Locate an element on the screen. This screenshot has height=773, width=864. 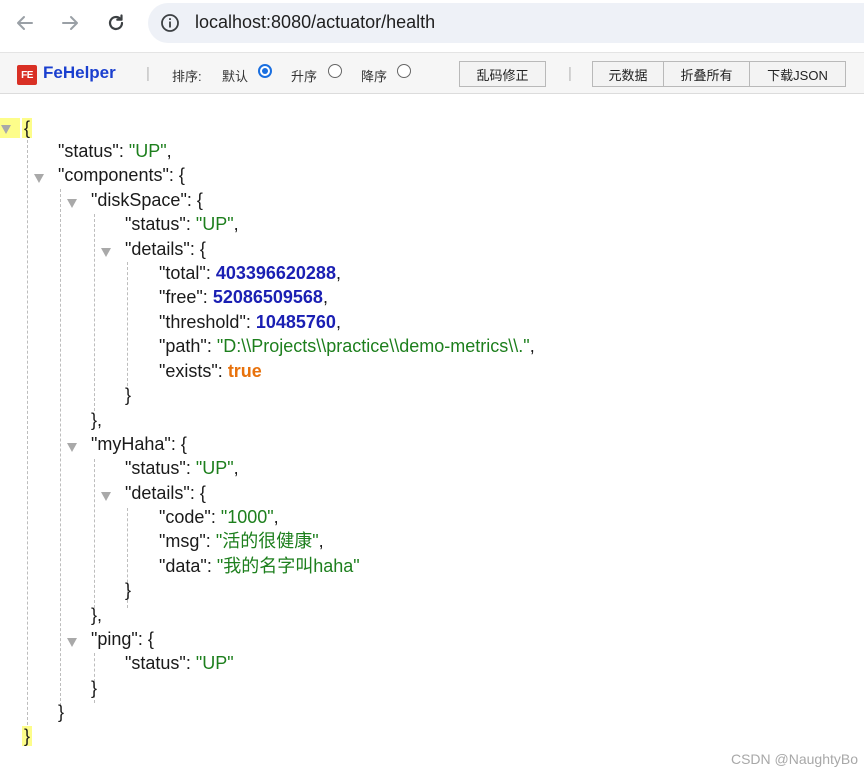
watermark: CSDN @NaughtyBo is located at coordinates (794, 759).